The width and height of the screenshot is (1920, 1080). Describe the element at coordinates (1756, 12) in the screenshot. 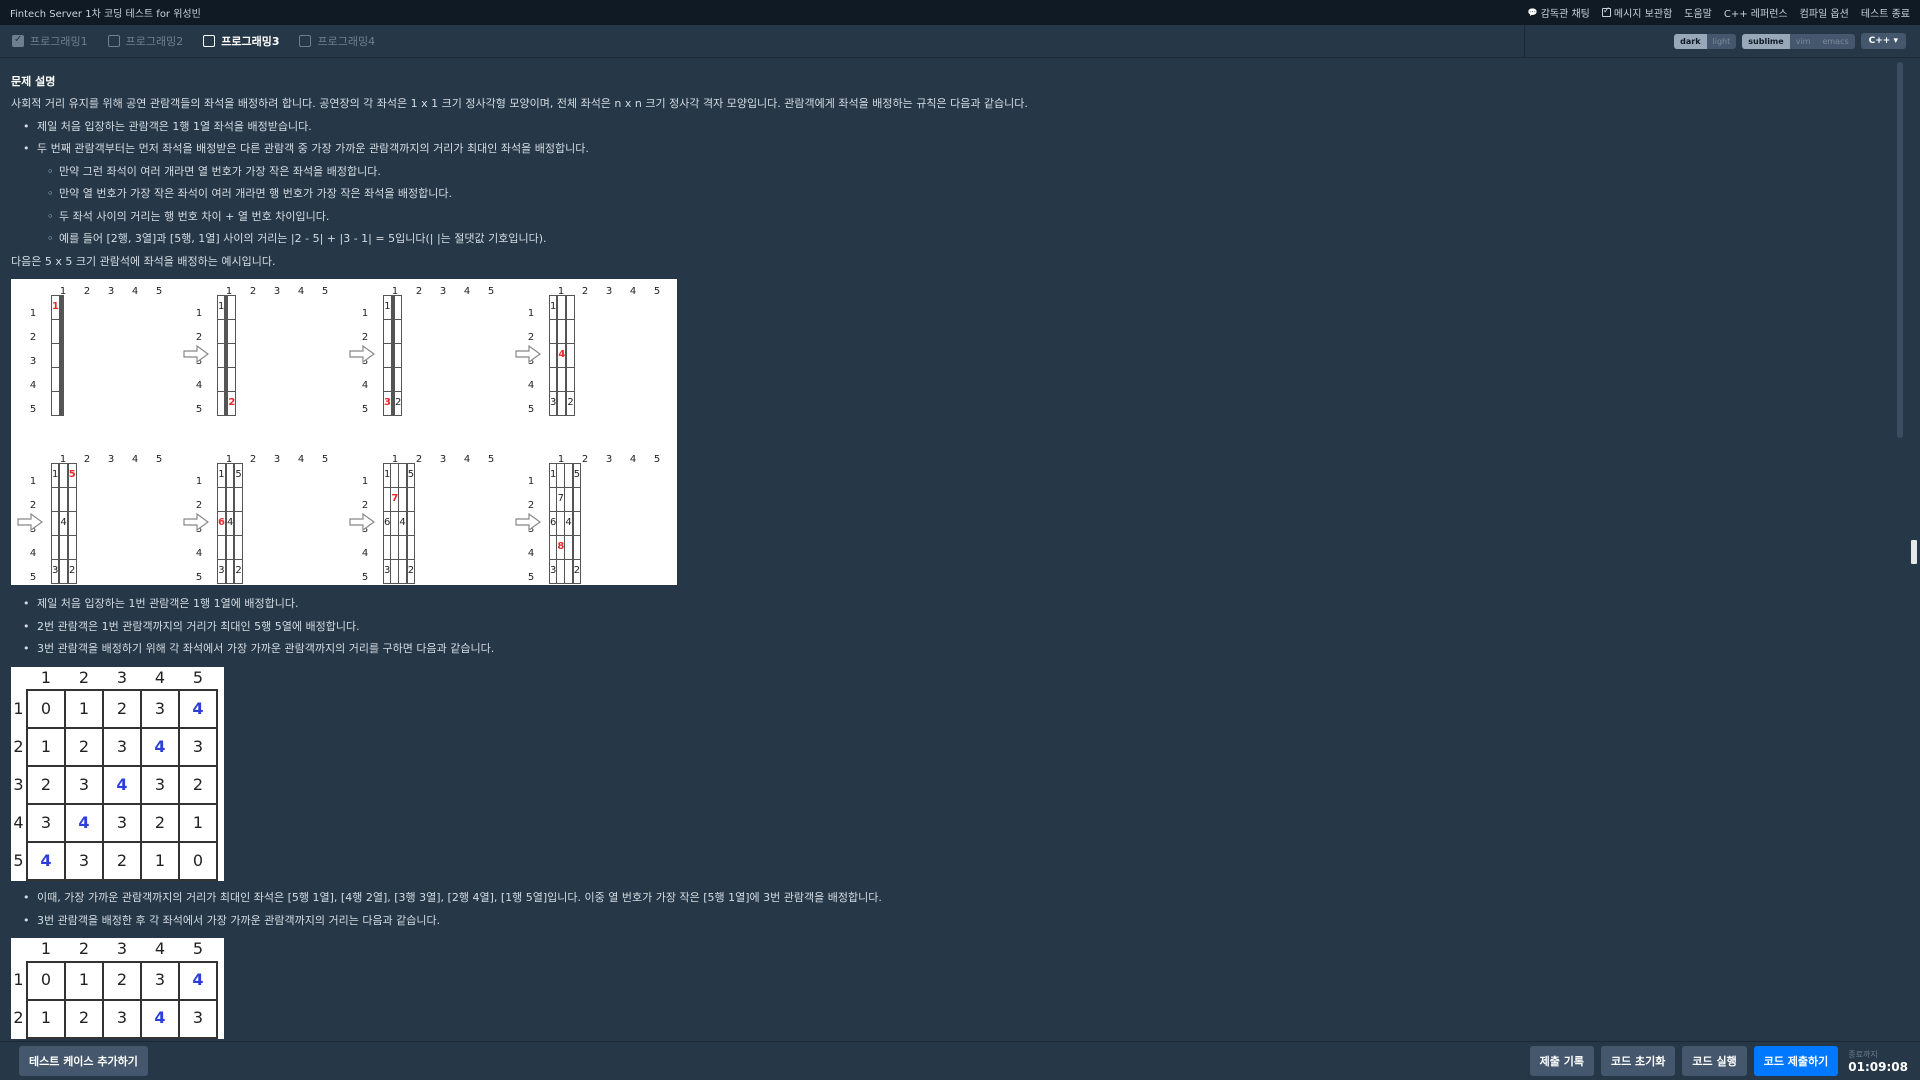

I see `top-menu-item: C++ 레퍼런스` at that location.